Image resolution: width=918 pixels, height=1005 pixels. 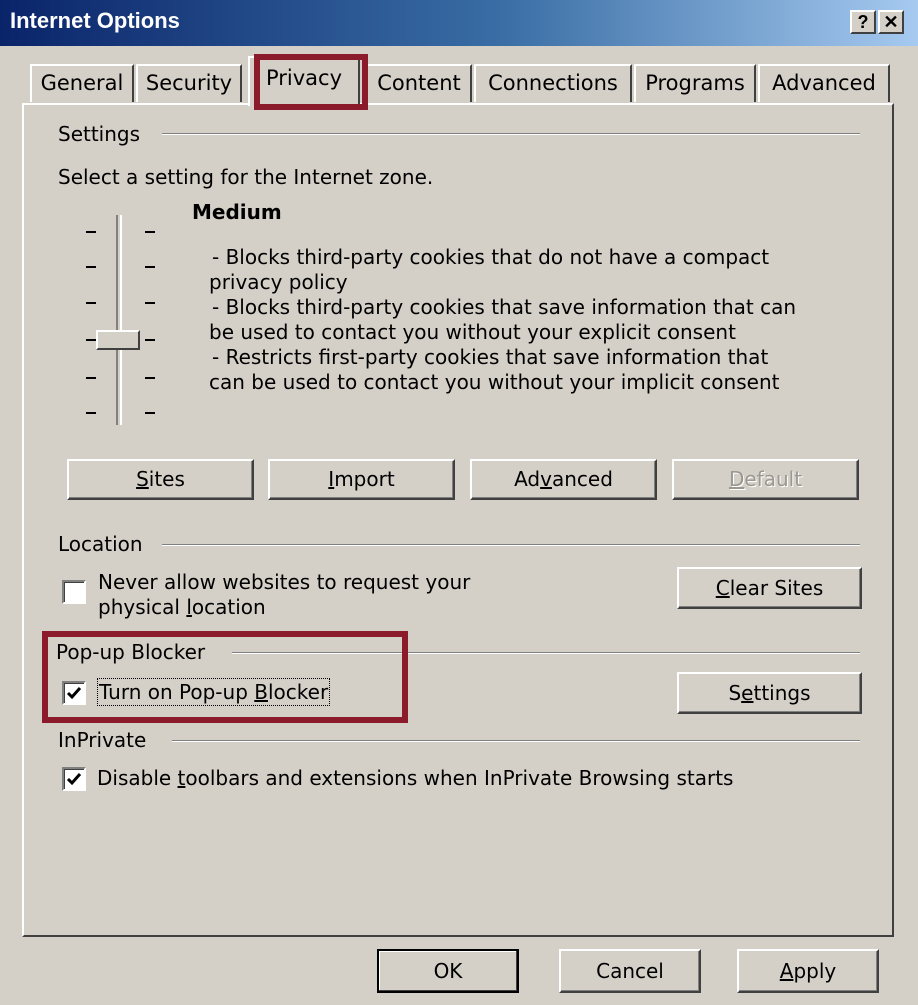 What do you see at coordinates (448, 971) in the screenshot?
I see `ok-button: OK` at bounding box center [448, 971].